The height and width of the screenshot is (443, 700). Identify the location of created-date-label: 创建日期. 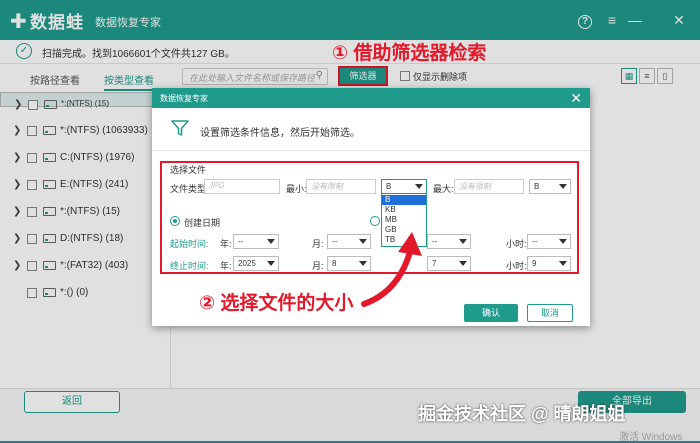
(202, 223).